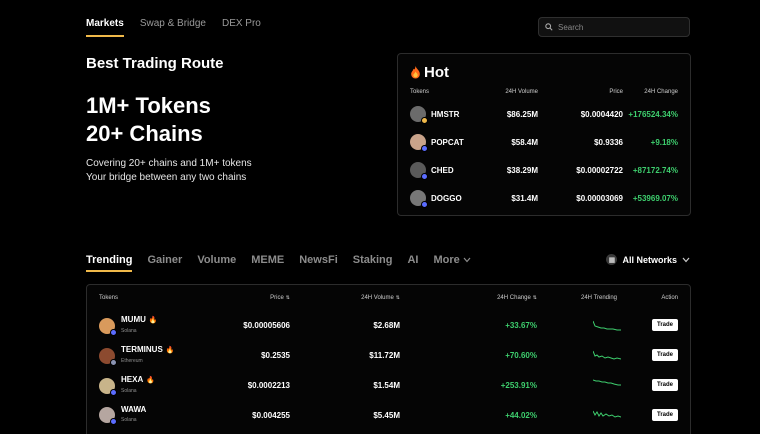  What do you see at coordinates (275, 355) in the screenshot?
I see `token-price: $0.2535` at bounding box center [275, 355].